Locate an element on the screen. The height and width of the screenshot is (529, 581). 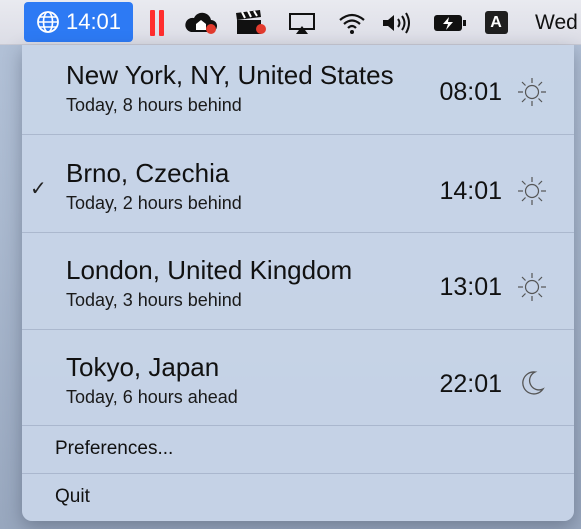
city-offset: Today, 6 hours ahead is located at coordinates (152, 397).